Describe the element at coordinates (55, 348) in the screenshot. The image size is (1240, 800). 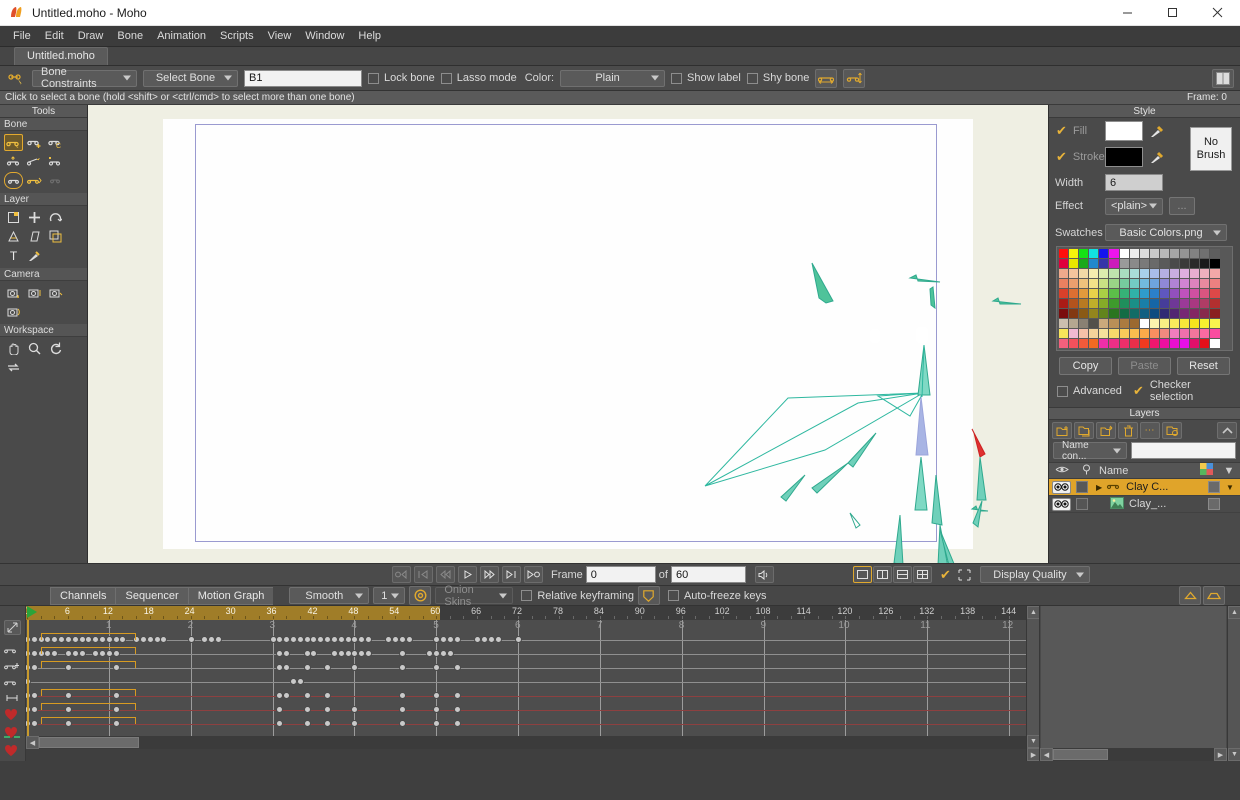
I see `rotate-workspace-tool` at that location.